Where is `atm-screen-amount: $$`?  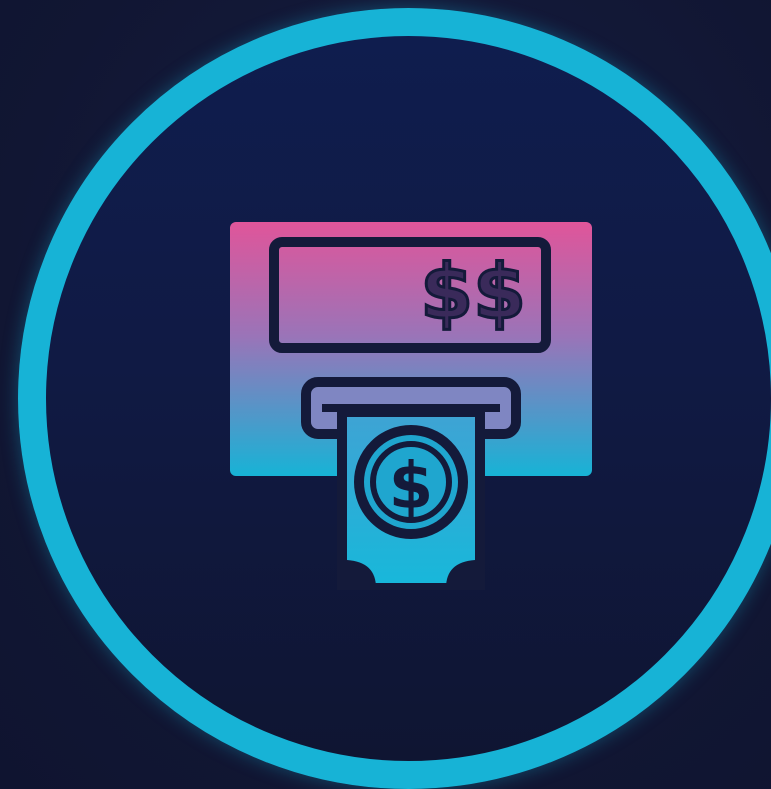 atm-screen-amount: $$ is located at coordinates (473, 291).